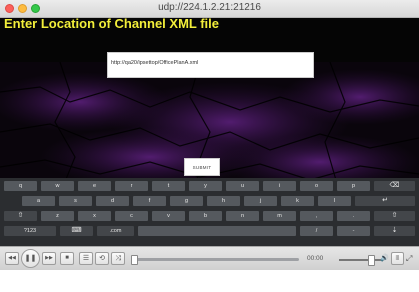 This screenshot has width=419, height=292. What do you see at coordinates (131, 186) in the screenshot?
I see `key-r: r` at bounding box center [131, 186].